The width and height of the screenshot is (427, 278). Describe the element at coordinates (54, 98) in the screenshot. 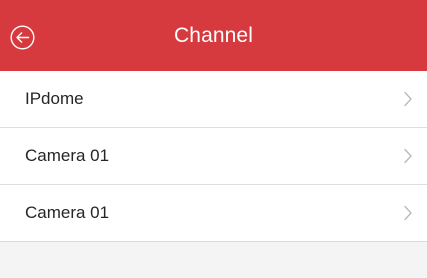

I see `channel-item-label: IPdome` at that location.